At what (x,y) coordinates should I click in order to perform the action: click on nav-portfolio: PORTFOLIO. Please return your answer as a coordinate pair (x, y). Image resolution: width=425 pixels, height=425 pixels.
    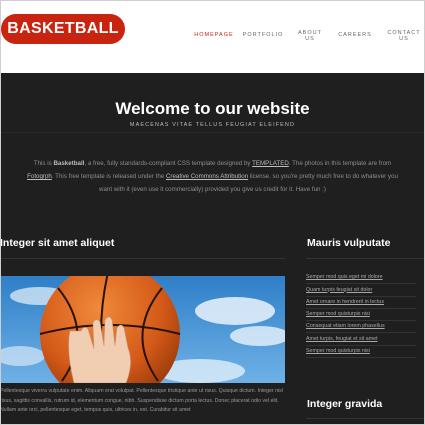
    Looking at the image, I should click on (263, 35).